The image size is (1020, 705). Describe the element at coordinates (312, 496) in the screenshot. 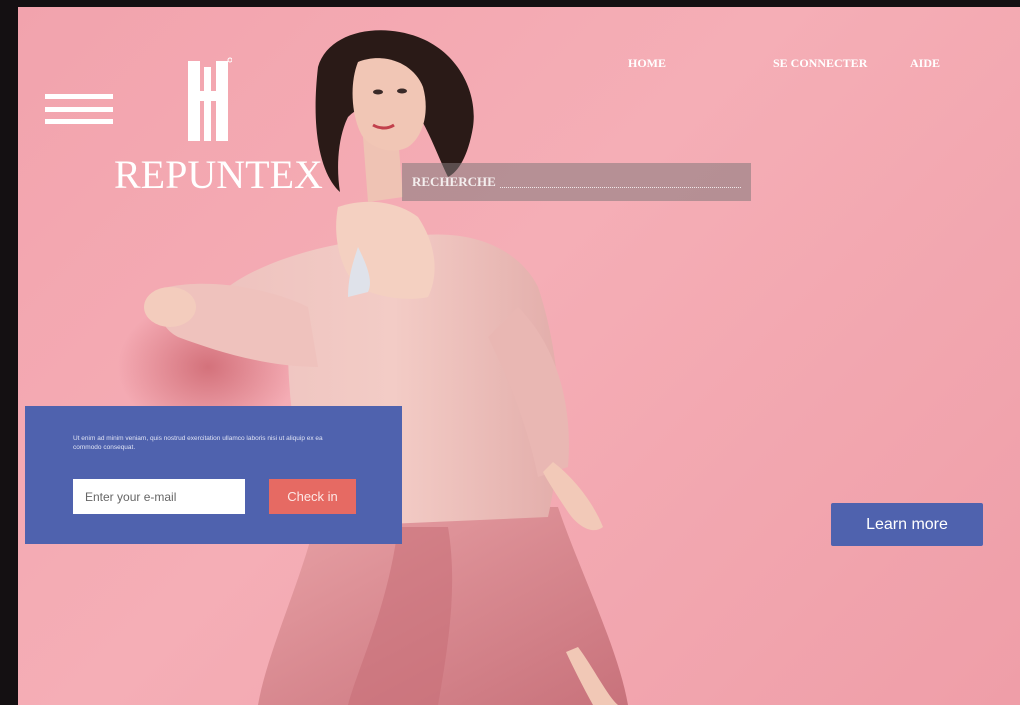

I see `check-in-button: Check in` at that location.